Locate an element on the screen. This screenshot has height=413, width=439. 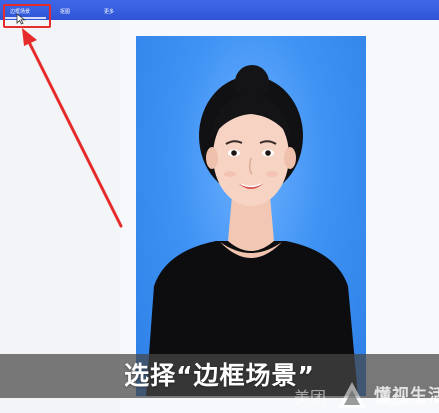
watermark-left-text: 美团 is located at coordinates (310, 397).